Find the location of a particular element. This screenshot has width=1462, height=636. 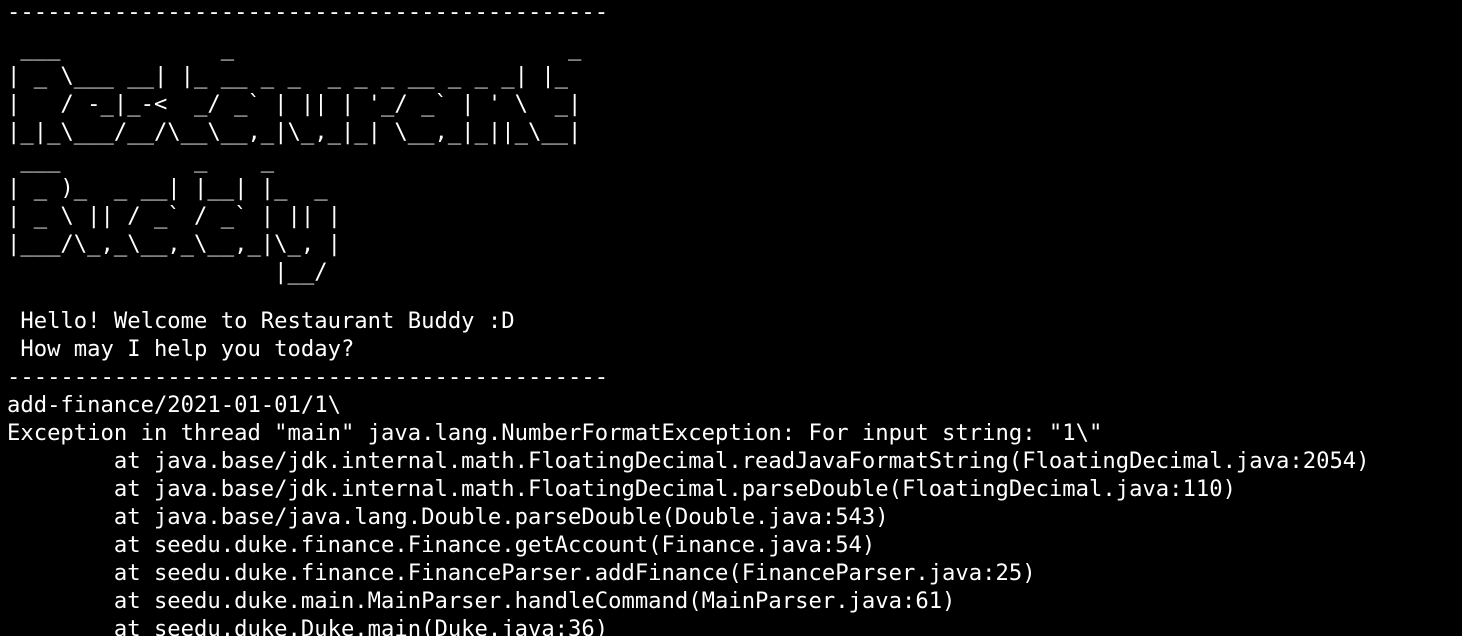

ascii-art-line: | _ \ || / _` / _` | || | is located at coordinates (174, 216).